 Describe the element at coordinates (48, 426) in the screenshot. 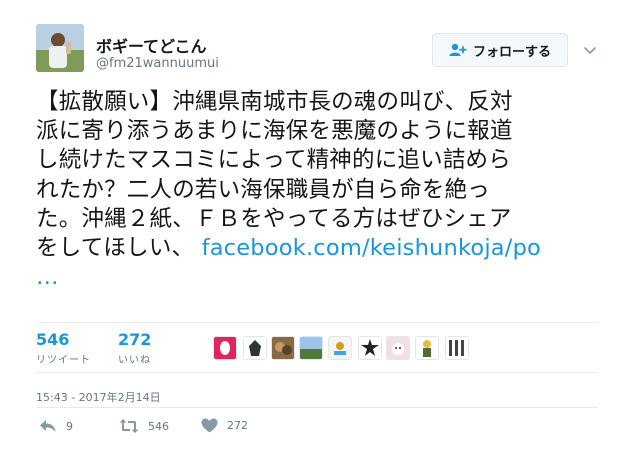

I see `reply-icon` at that location.